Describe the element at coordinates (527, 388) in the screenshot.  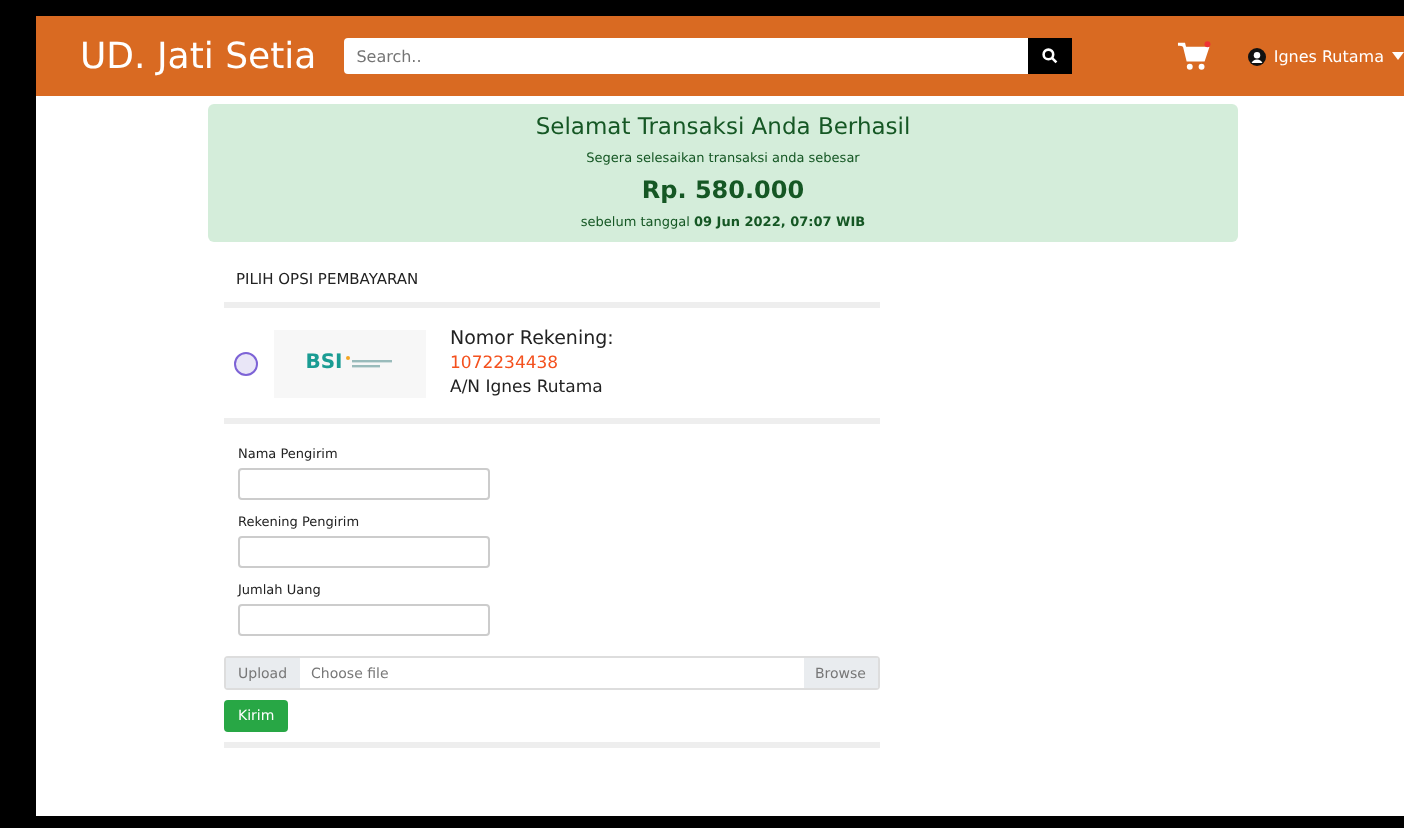
I see `account-holder: A/N Ignes Rutama` at that location.